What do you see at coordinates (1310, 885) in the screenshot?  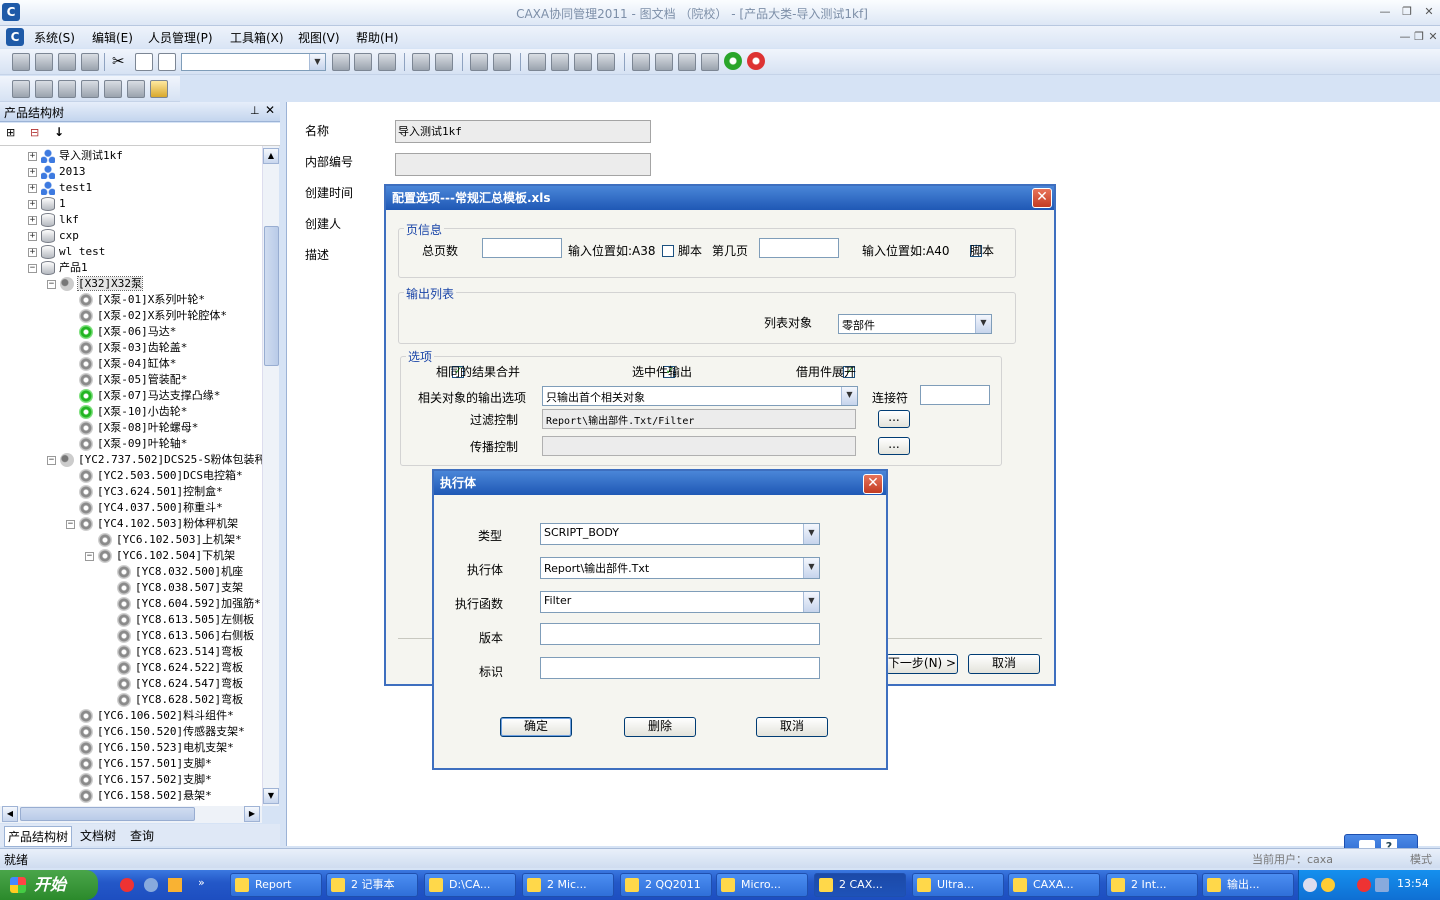 I see `tray-icon-back` at bounding box center [1310, 885].